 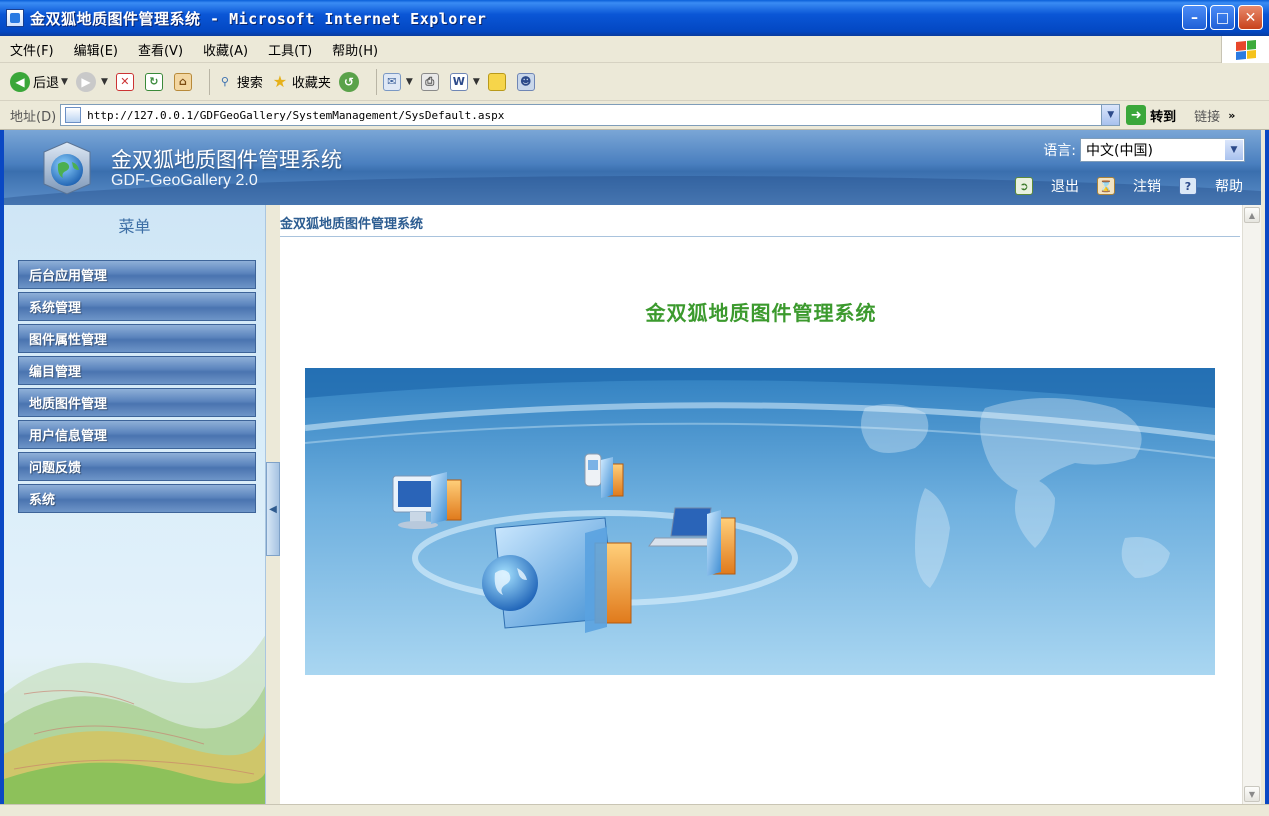 What do you see at coordinates (1119, 150) in the screenshot?
I see `language-value: 中文(中国)` at bounding box center [1119, 150].